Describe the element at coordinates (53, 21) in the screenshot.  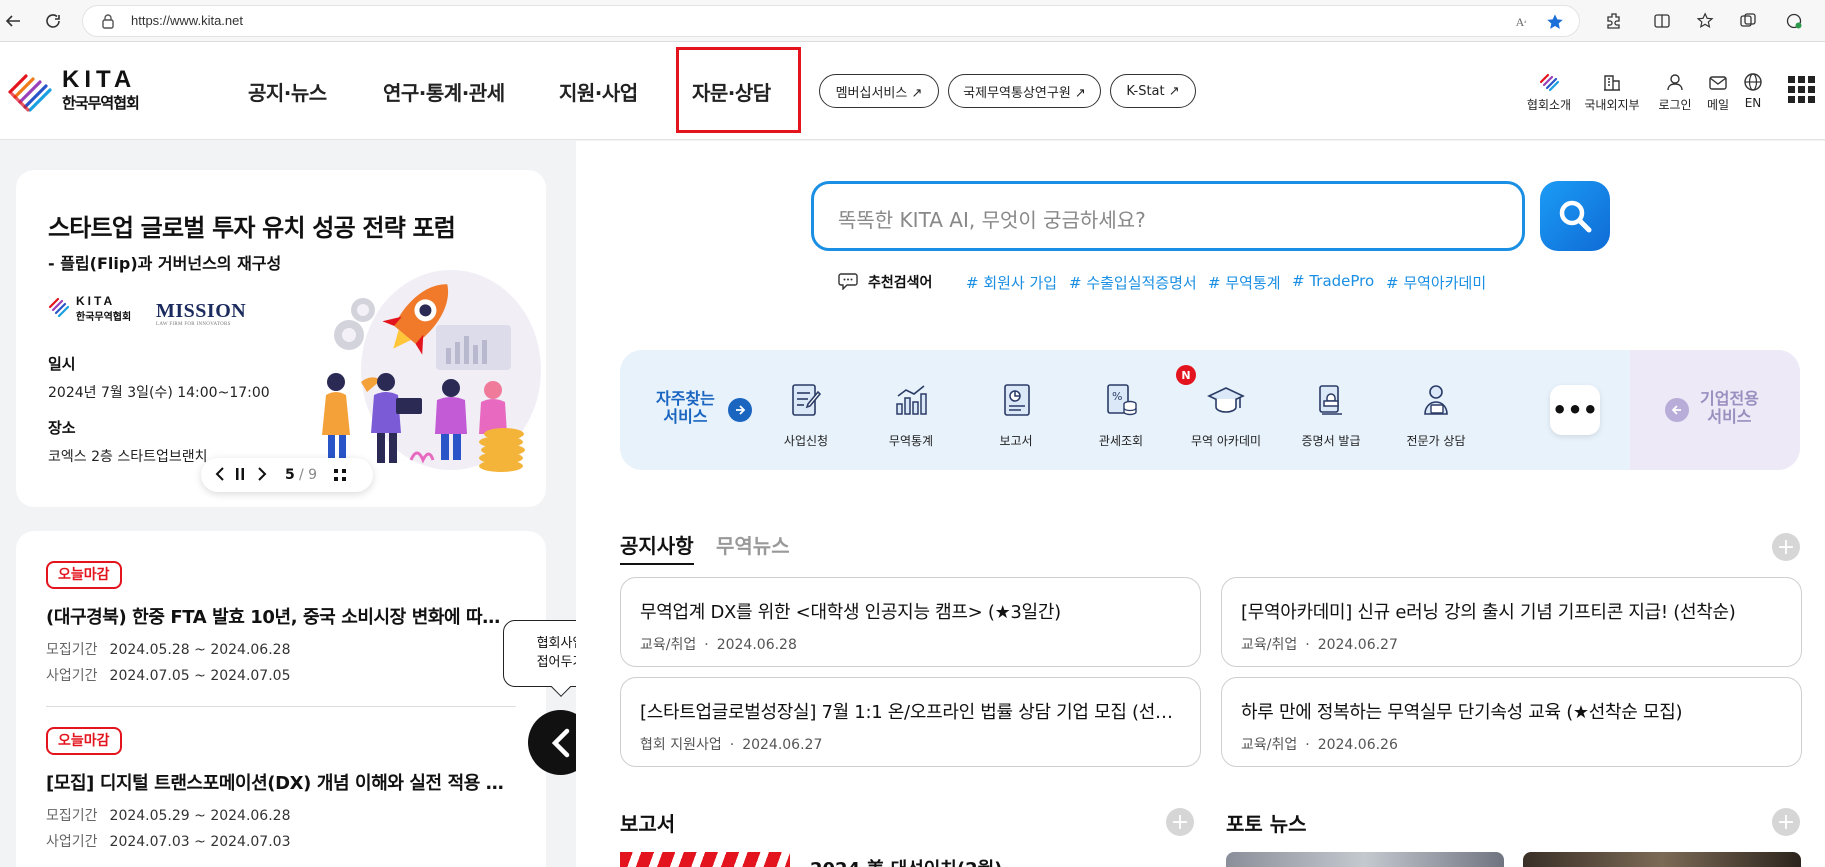
I see `refresh-icon` at that location.